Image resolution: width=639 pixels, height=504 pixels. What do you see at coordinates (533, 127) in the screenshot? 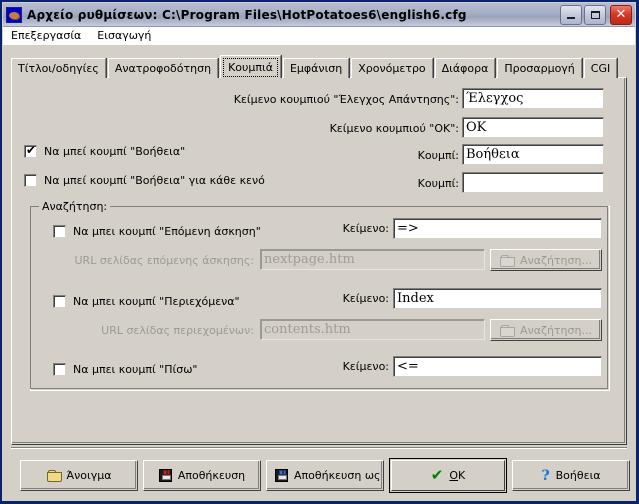
I see `ok-caption-input: OK` at bounding box center [533, 127].